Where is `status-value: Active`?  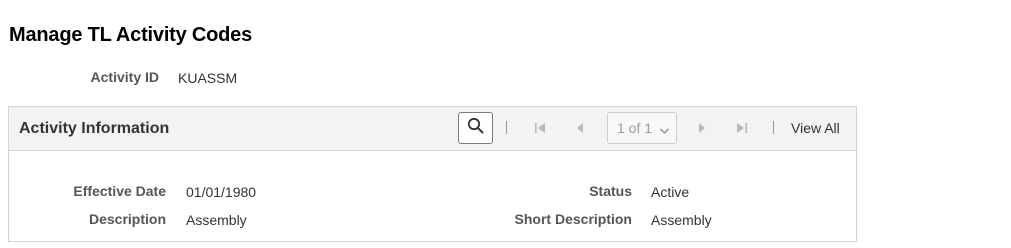
status-value: Active is located at coordinates (670, 192).